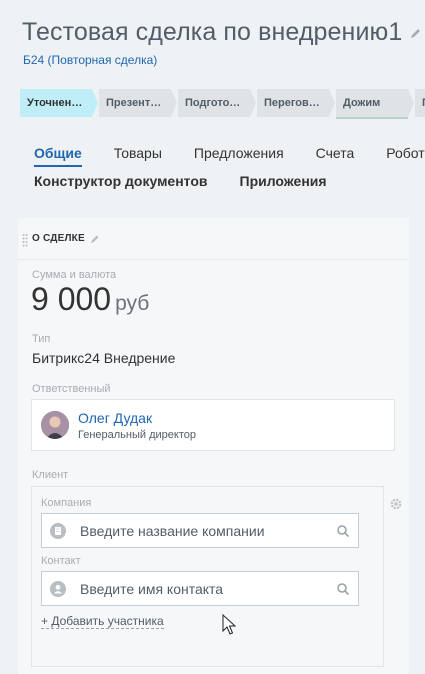 Image resolution: width=425 pixels, height=674 pixels. I want to click on responsible-name: Олег Дудак, so click(115, 418).